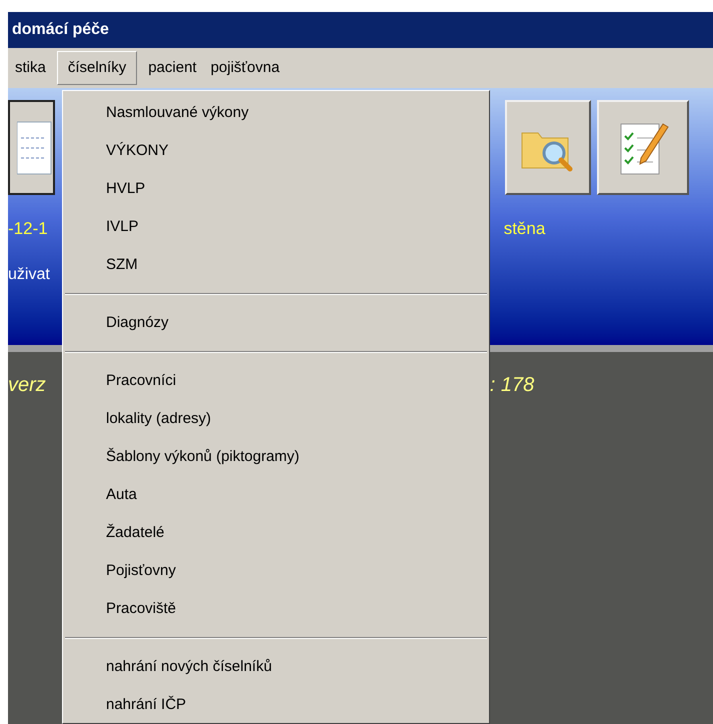  What do you see at coordinates (28, 229) in the screenshot?
I see `date-text: -12-1` at bounding box center [28, 229].